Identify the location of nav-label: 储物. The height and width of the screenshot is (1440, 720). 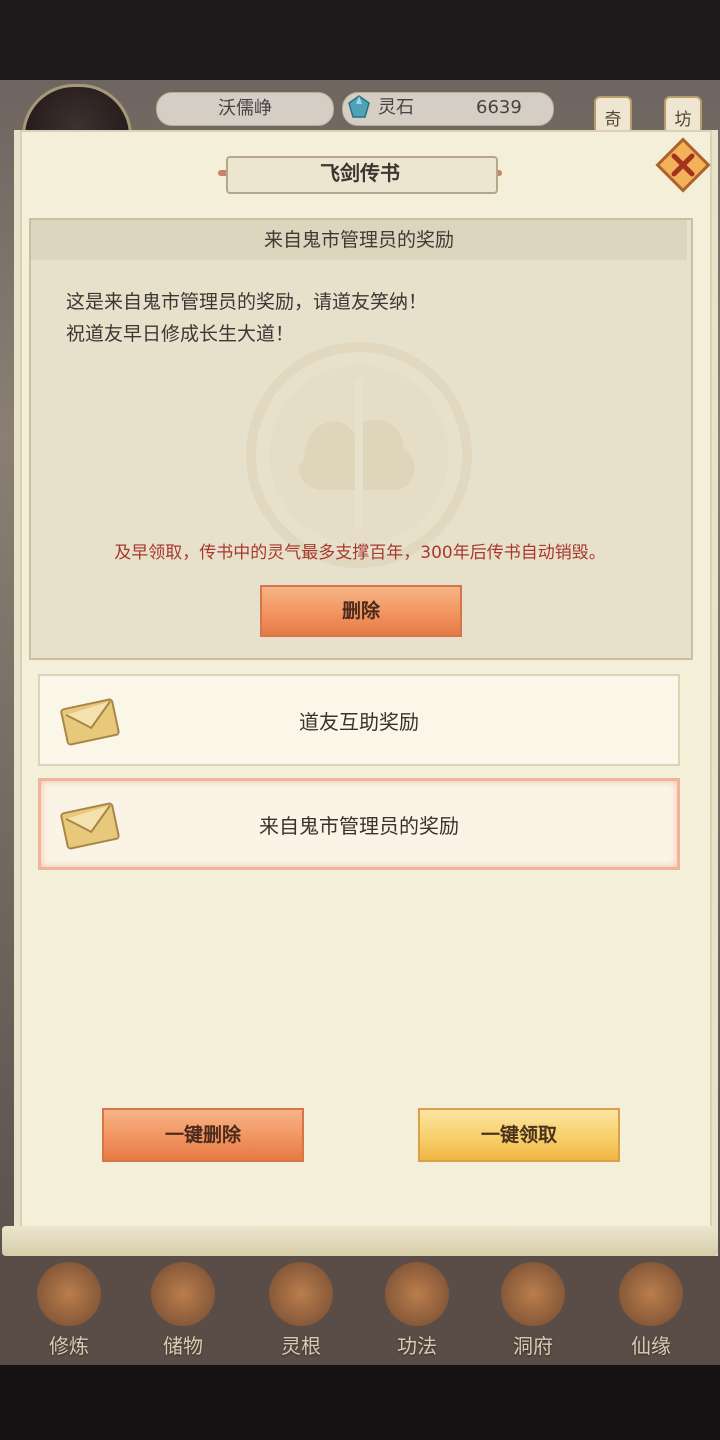
(183, 1346).